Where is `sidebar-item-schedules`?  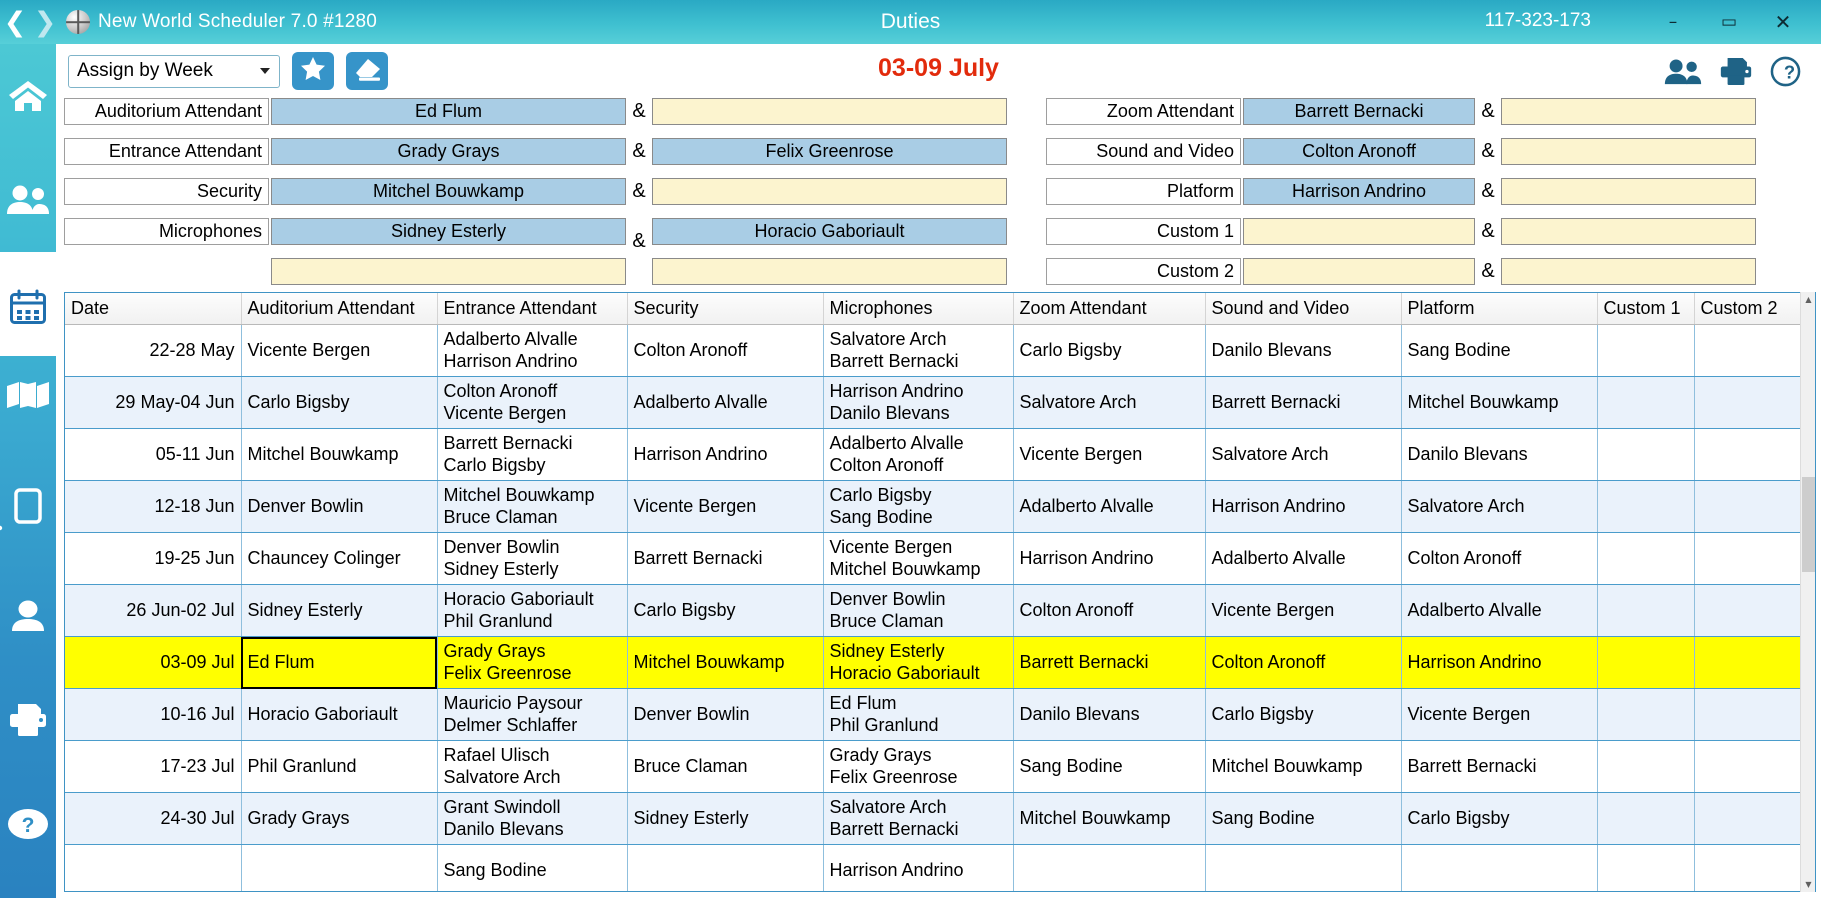
sidebar-item-schedules is located at coordinates (28, 304).